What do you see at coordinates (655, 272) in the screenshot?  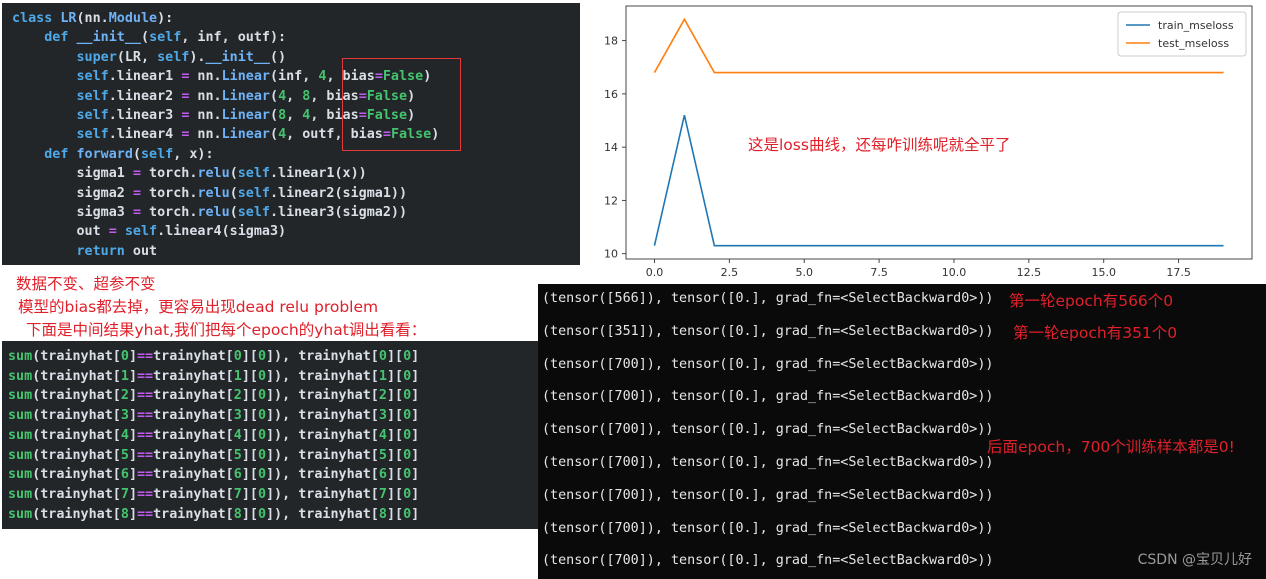 I see `x-tick-label: 0.0` at bounding box center [655, 272].